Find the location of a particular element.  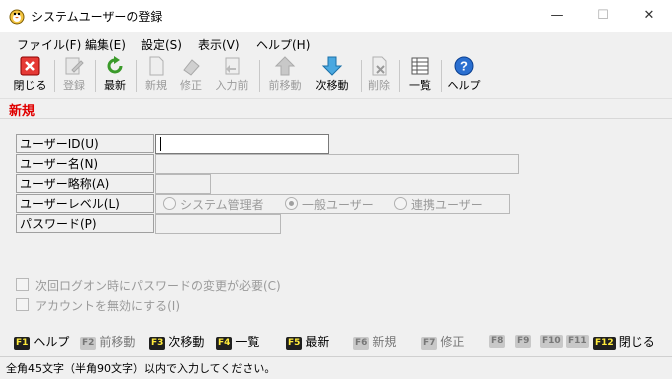

input-previous-button: 入力前 is located at coordinates (232, 76).